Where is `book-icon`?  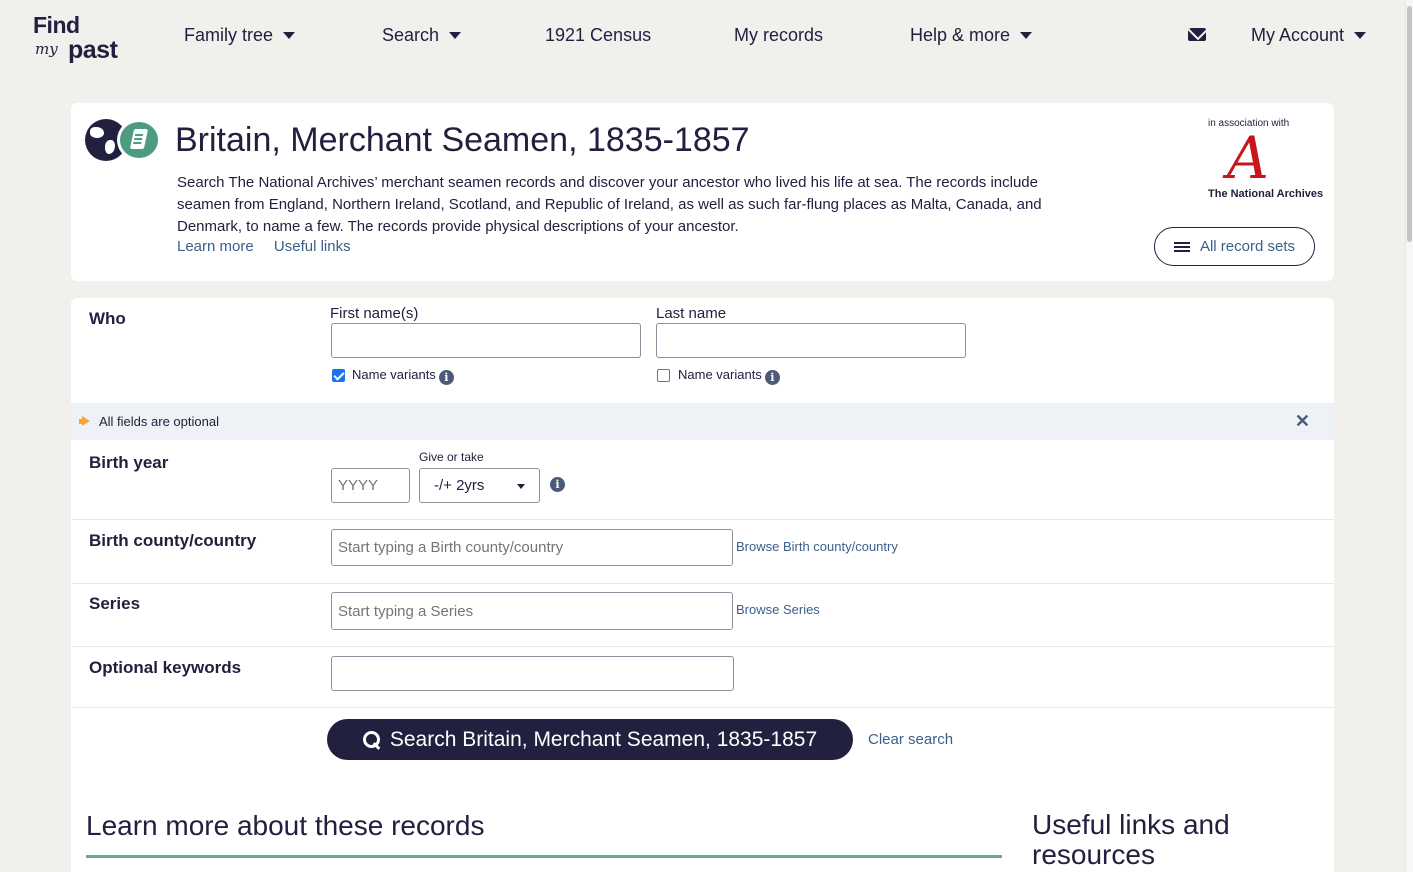
book-icon is located at coordinates (139, 140).